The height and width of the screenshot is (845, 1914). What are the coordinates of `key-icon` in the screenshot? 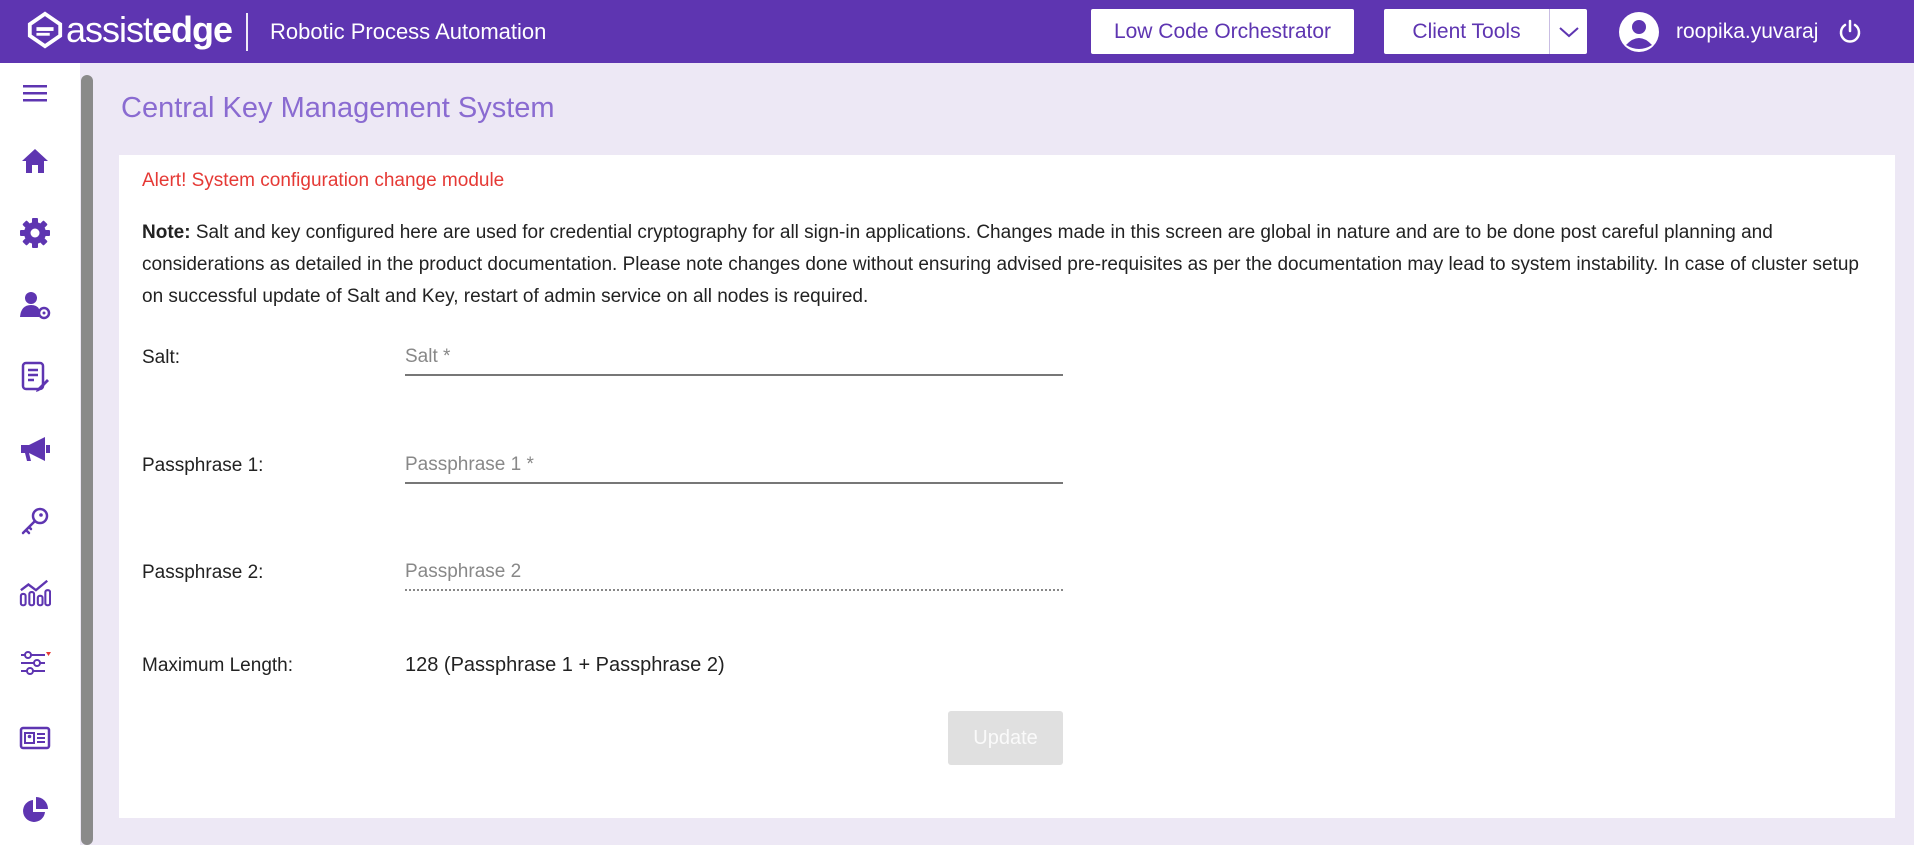 It's located at (35, 521).